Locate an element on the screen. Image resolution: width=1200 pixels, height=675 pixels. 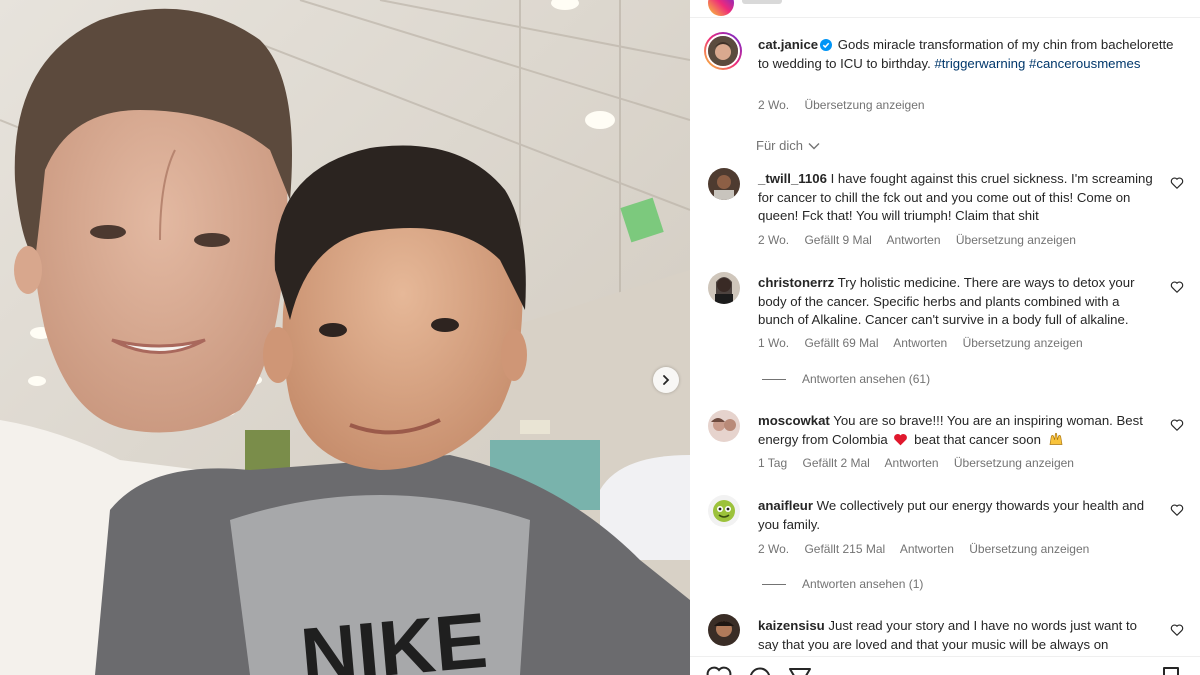
view-replies-button: Antworten ansehen (61) is located at coordinates (846, 379).